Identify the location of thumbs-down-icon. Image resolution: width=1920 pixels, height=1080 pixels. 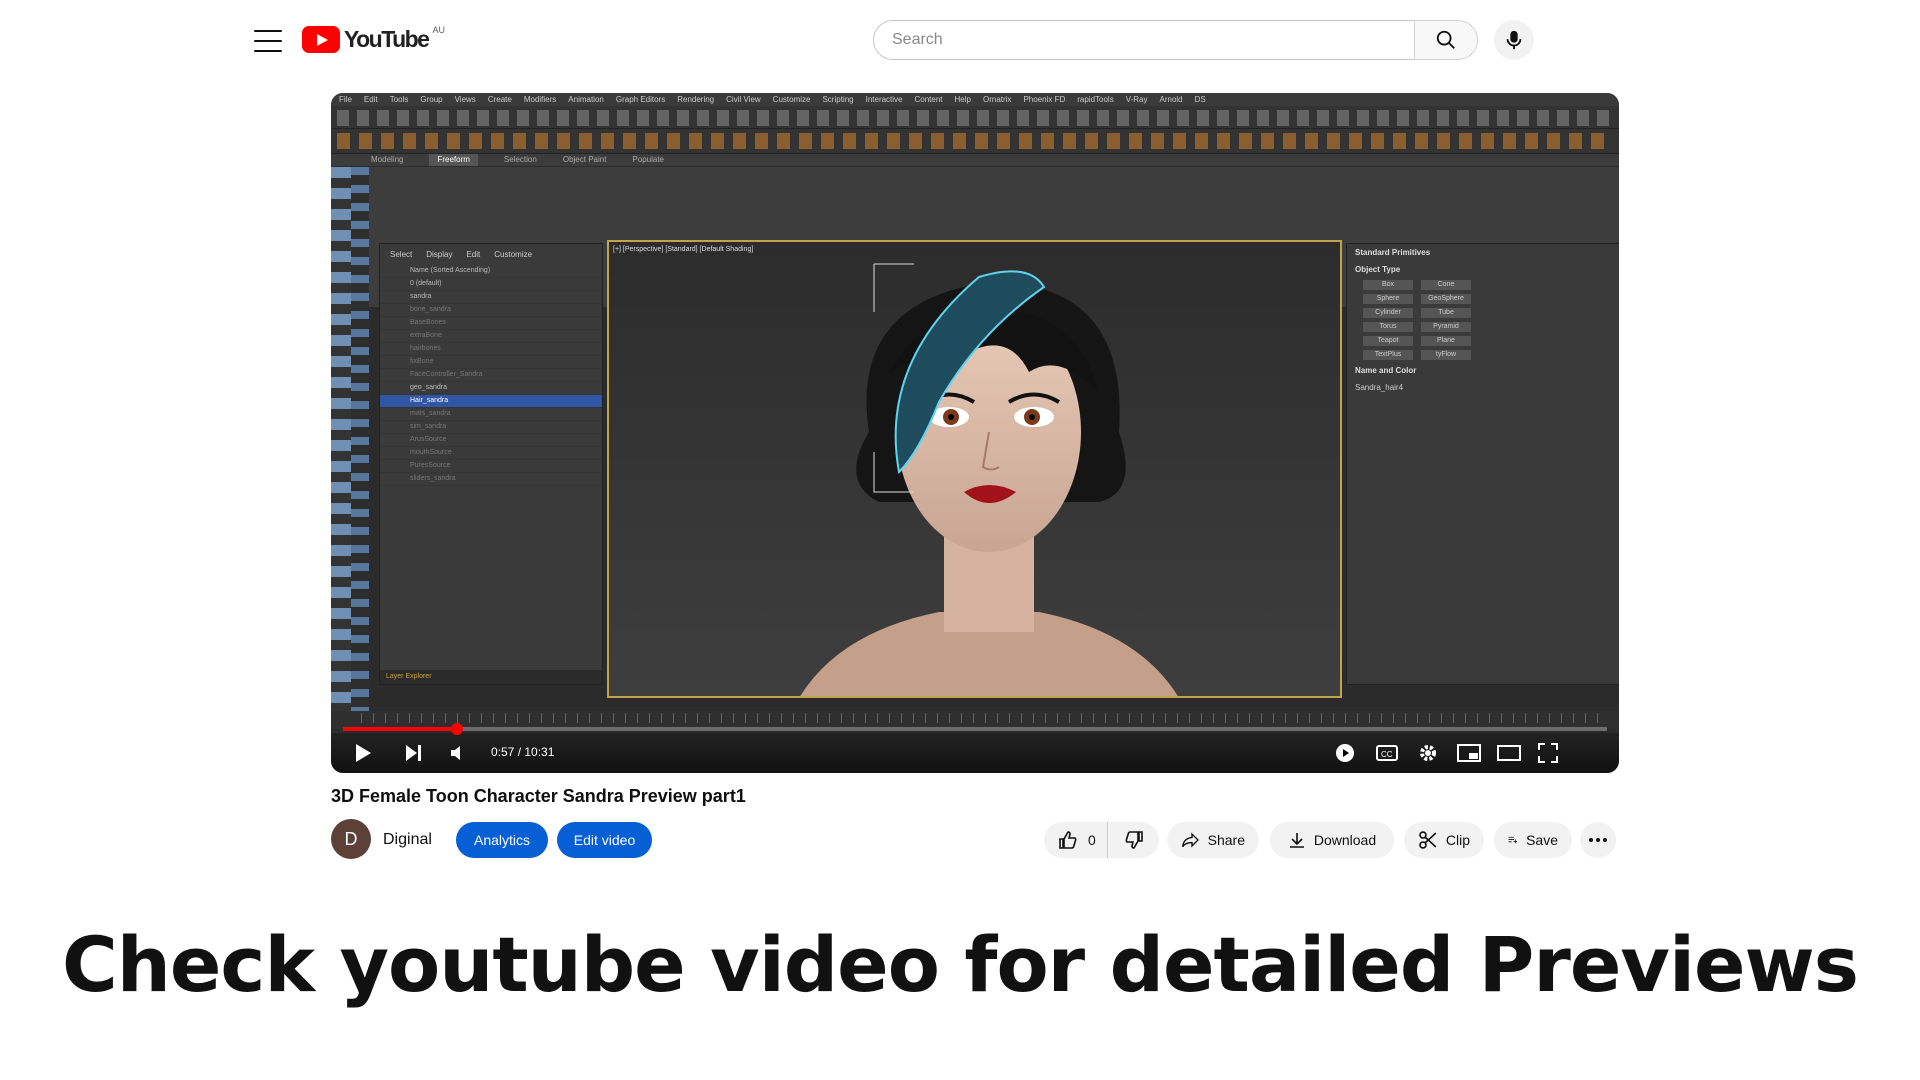
(1134, 840).